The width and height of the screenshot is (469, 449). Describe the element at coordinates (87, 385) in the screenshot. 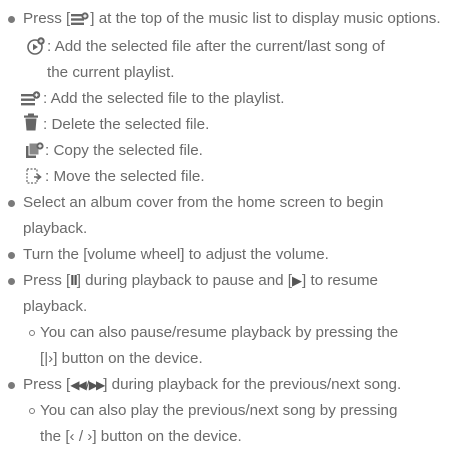

I see `prev-next-glyph: ◀◀ / ▶▶` at that location.